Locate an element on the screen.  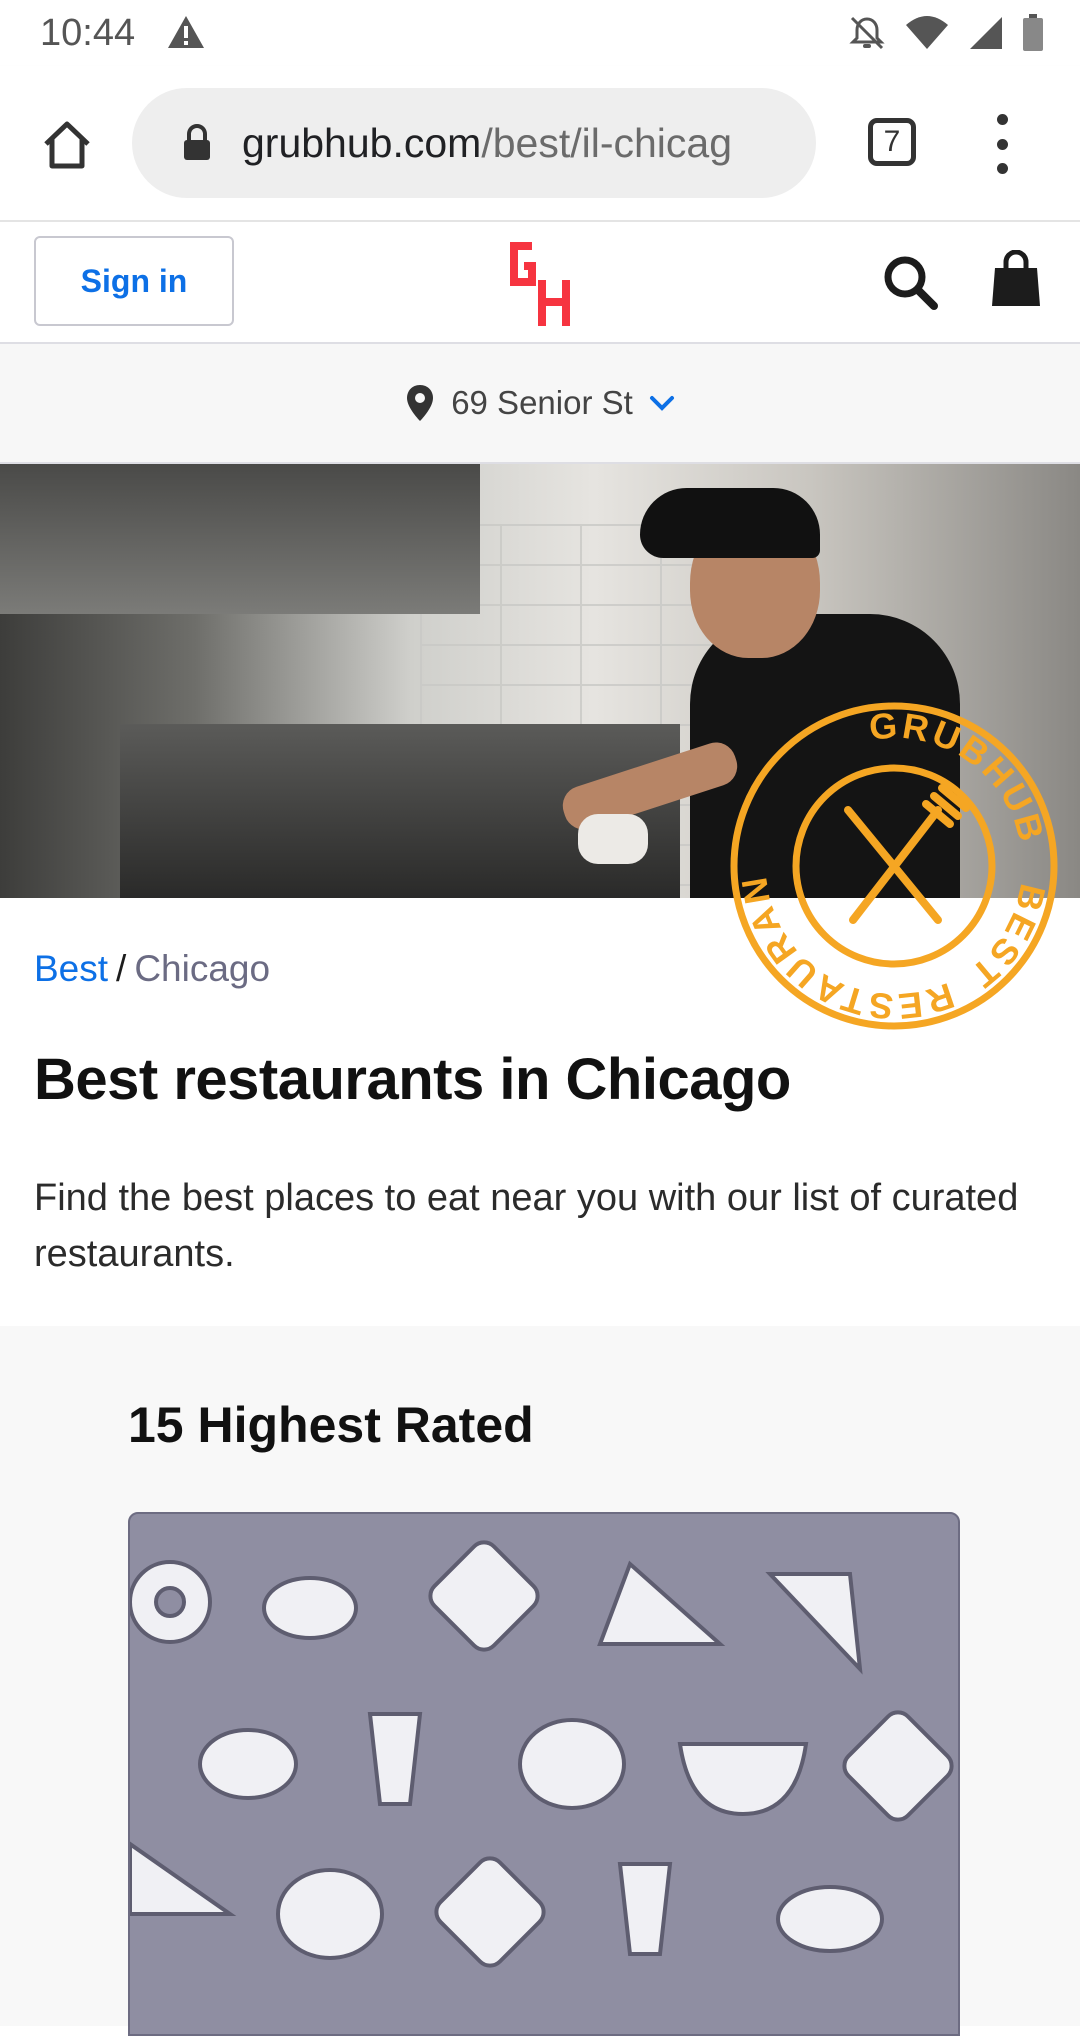
url-path: /best/il-chicag is located at coordinates (606, 142).